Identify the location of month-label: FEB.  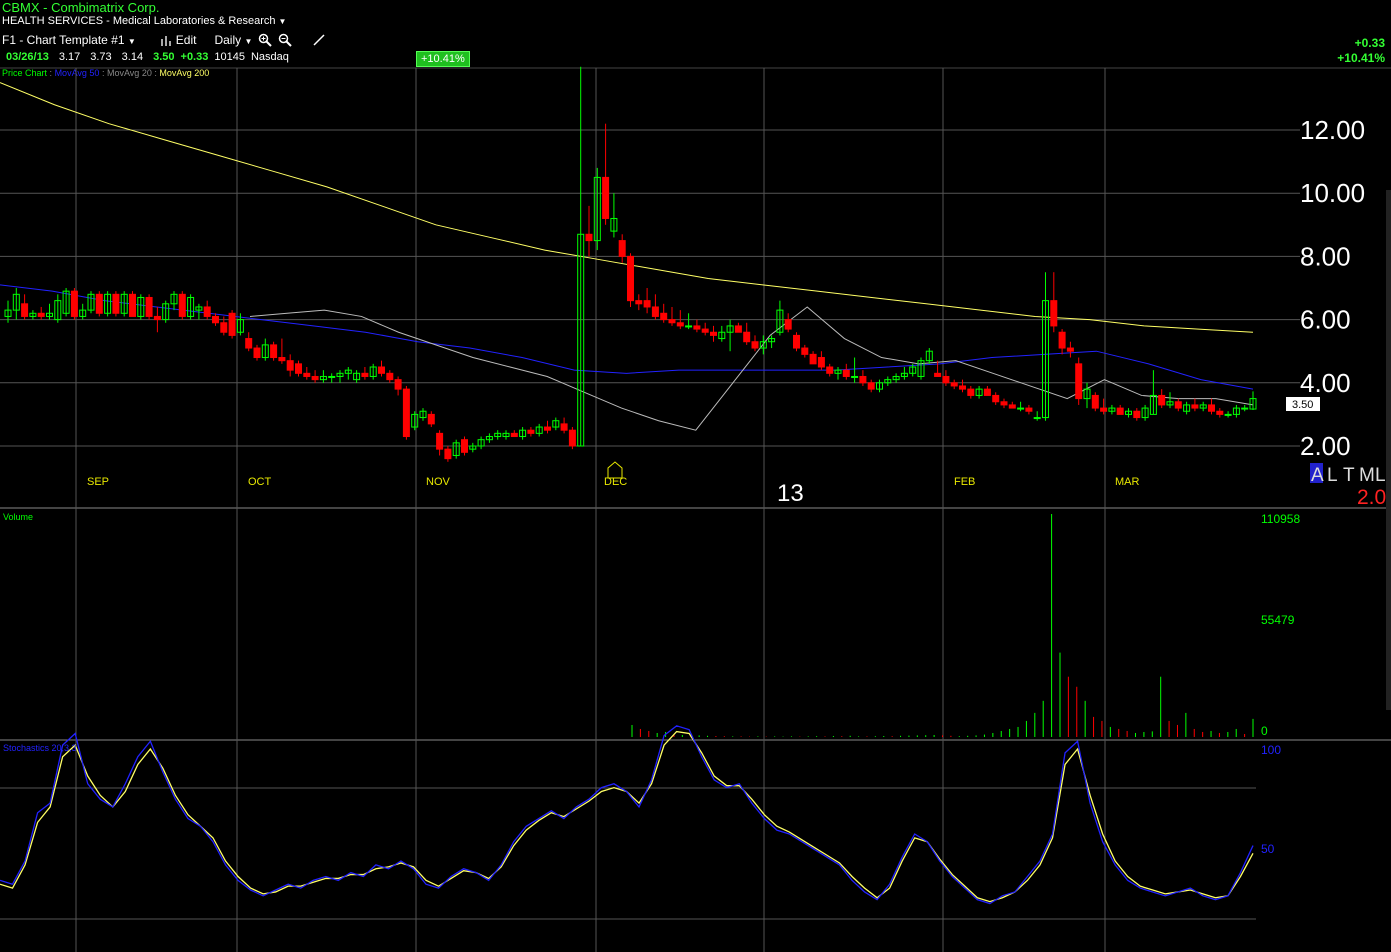
(964, 482).